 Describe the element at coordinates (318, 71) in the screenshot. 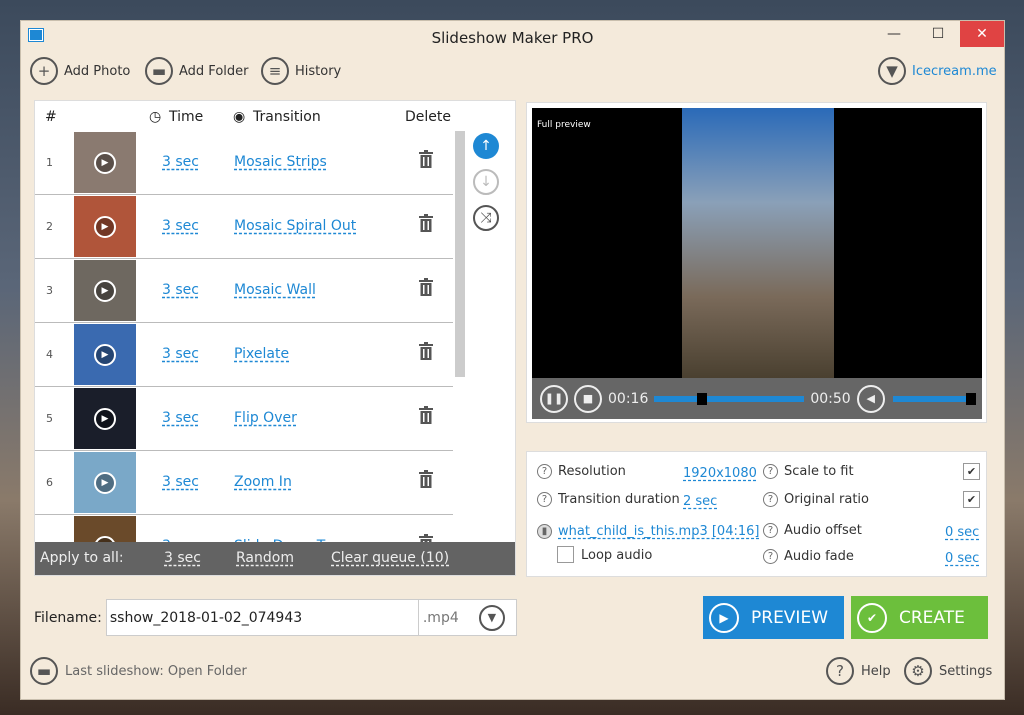

I see `history-label: History` at that location.